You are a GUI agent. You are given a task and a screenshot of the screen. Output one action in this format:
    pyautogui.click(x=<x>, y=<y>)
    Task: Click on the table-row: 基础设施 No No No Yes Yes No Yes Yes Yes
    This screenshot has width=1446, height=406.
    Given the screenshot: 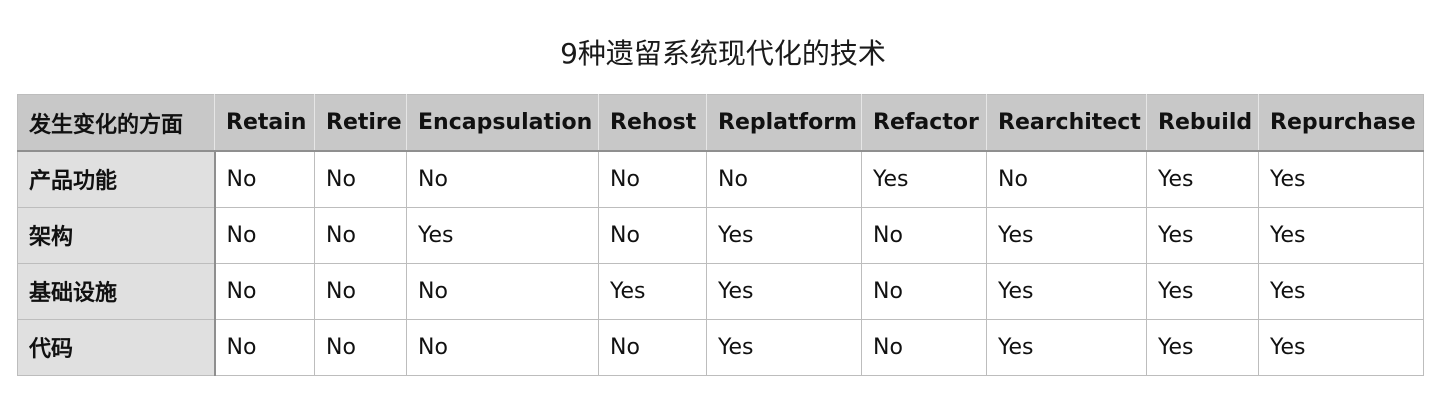 What is the action you would take?
    pyautogui.click(x=720, y=291)
    